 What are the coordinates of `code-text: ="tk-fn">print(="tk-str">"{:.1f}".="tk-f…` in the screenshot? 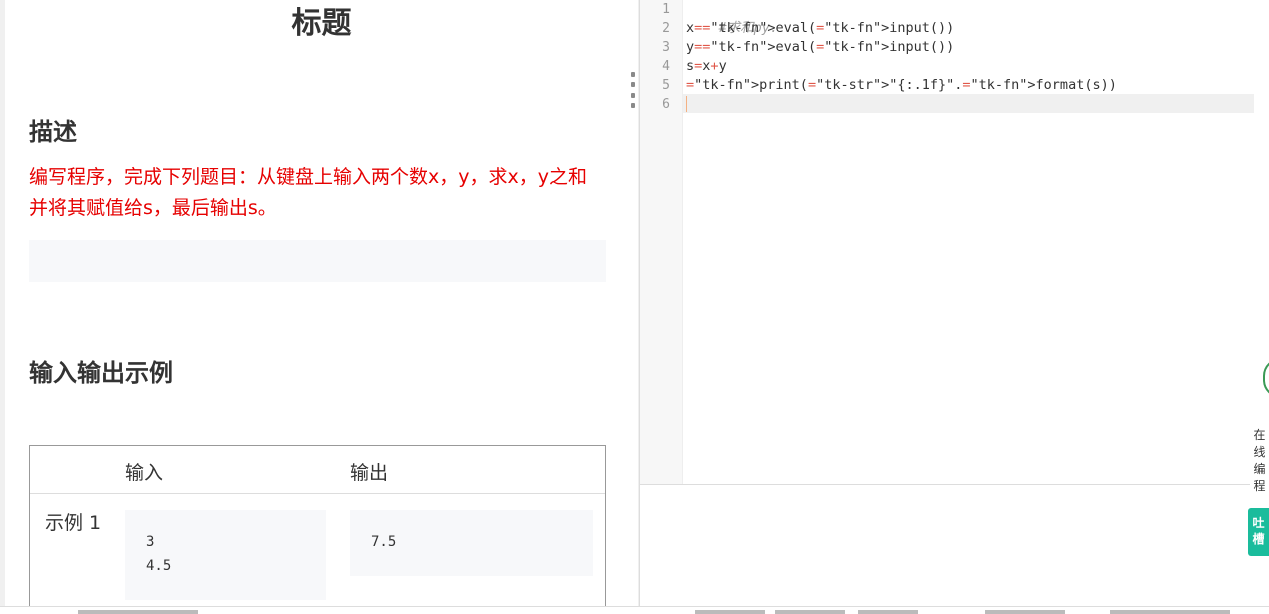 It's located at (901, 85).